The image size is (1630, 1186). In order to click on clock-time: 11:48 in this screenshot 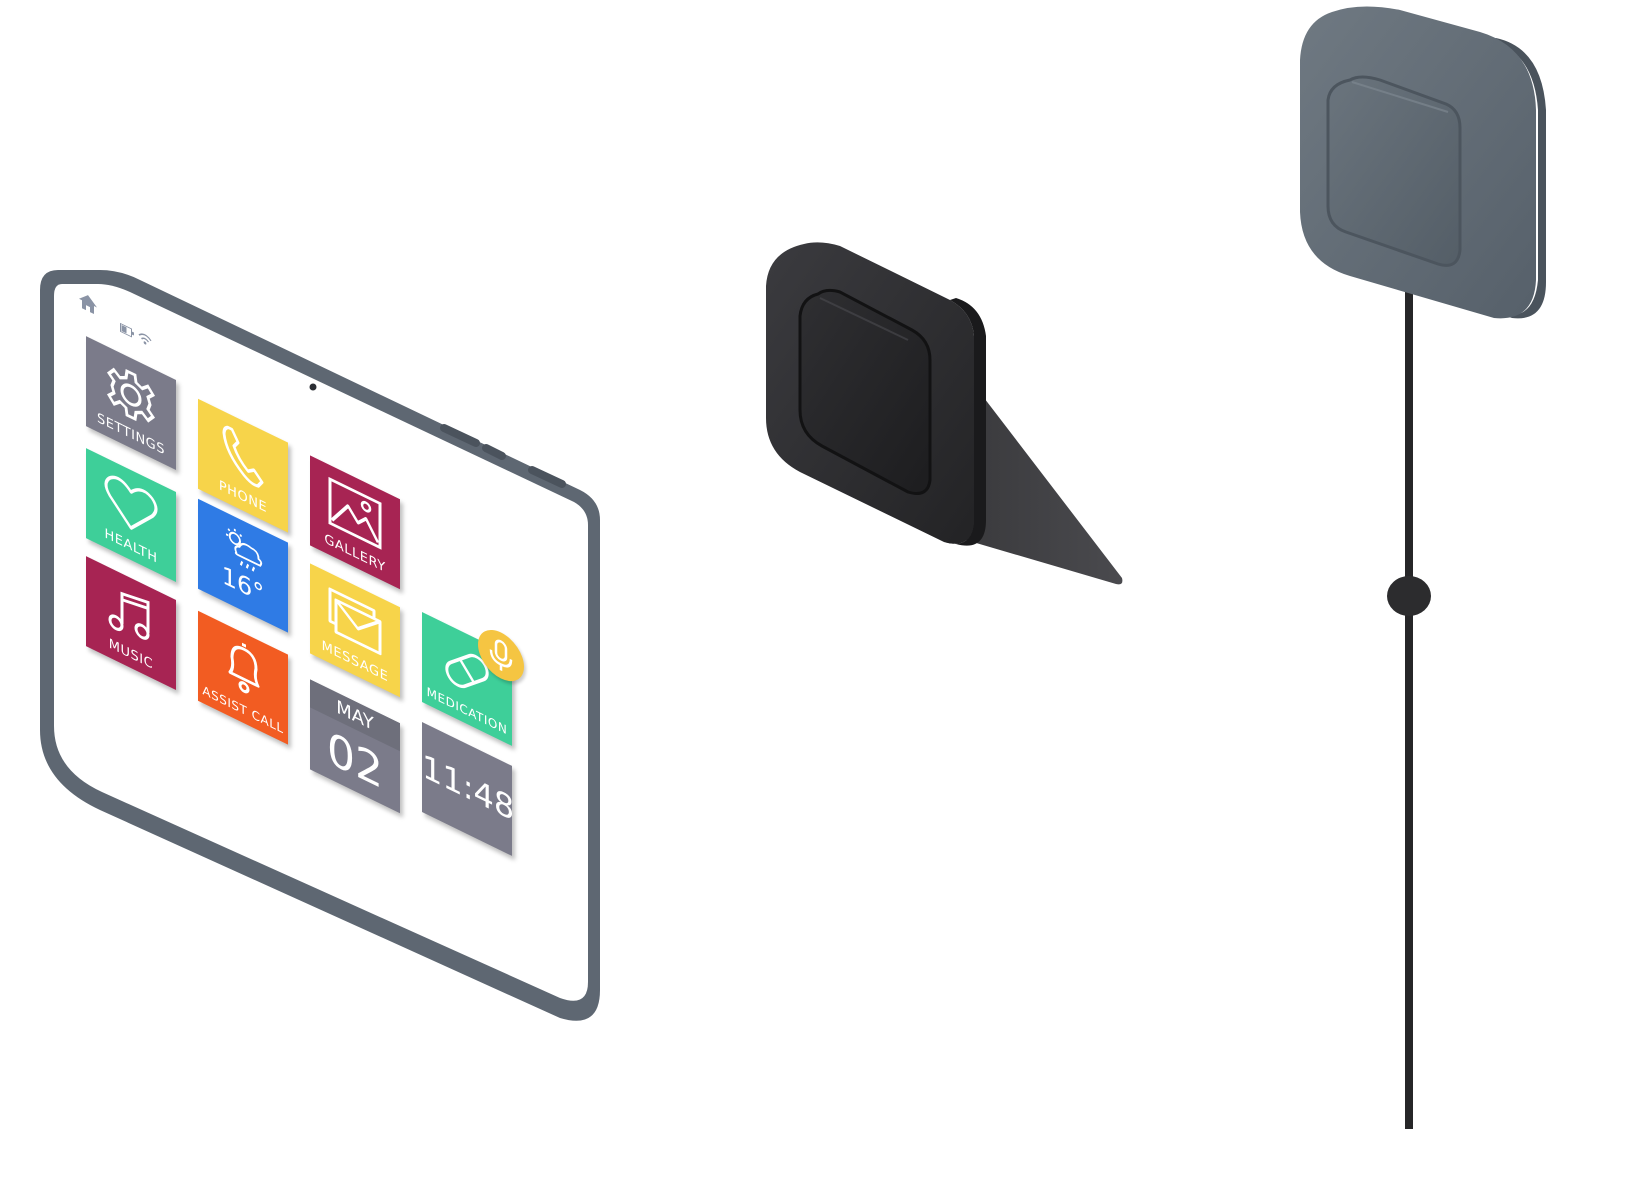, I will do `click(468, 788)`.